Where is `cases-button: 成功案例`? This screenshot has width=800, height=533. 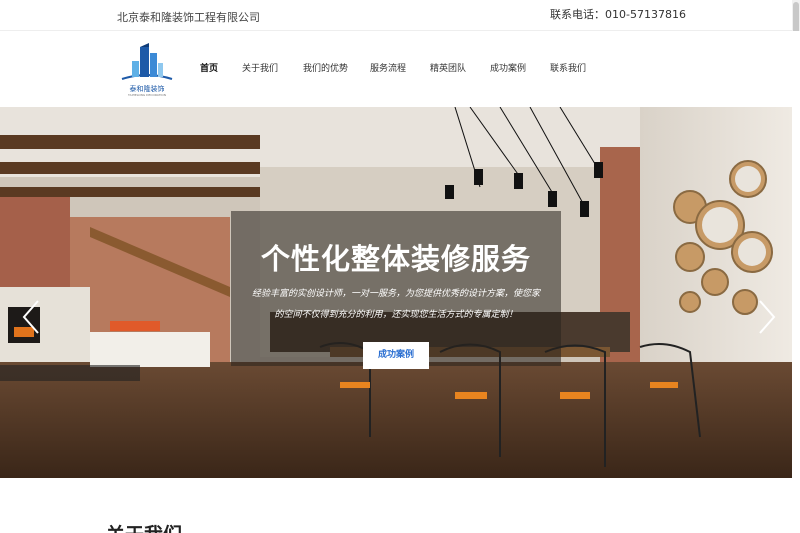 cases-button: 成功案例 is located at coordinates (396, 355).